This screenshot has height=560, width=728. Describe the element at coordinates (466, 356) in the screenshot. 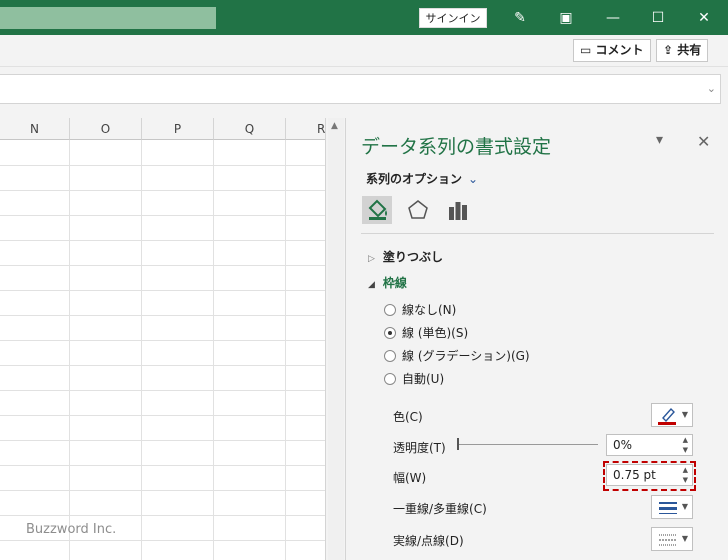

I see `radio-label: 線 (グラデーション)(G)` at that location.